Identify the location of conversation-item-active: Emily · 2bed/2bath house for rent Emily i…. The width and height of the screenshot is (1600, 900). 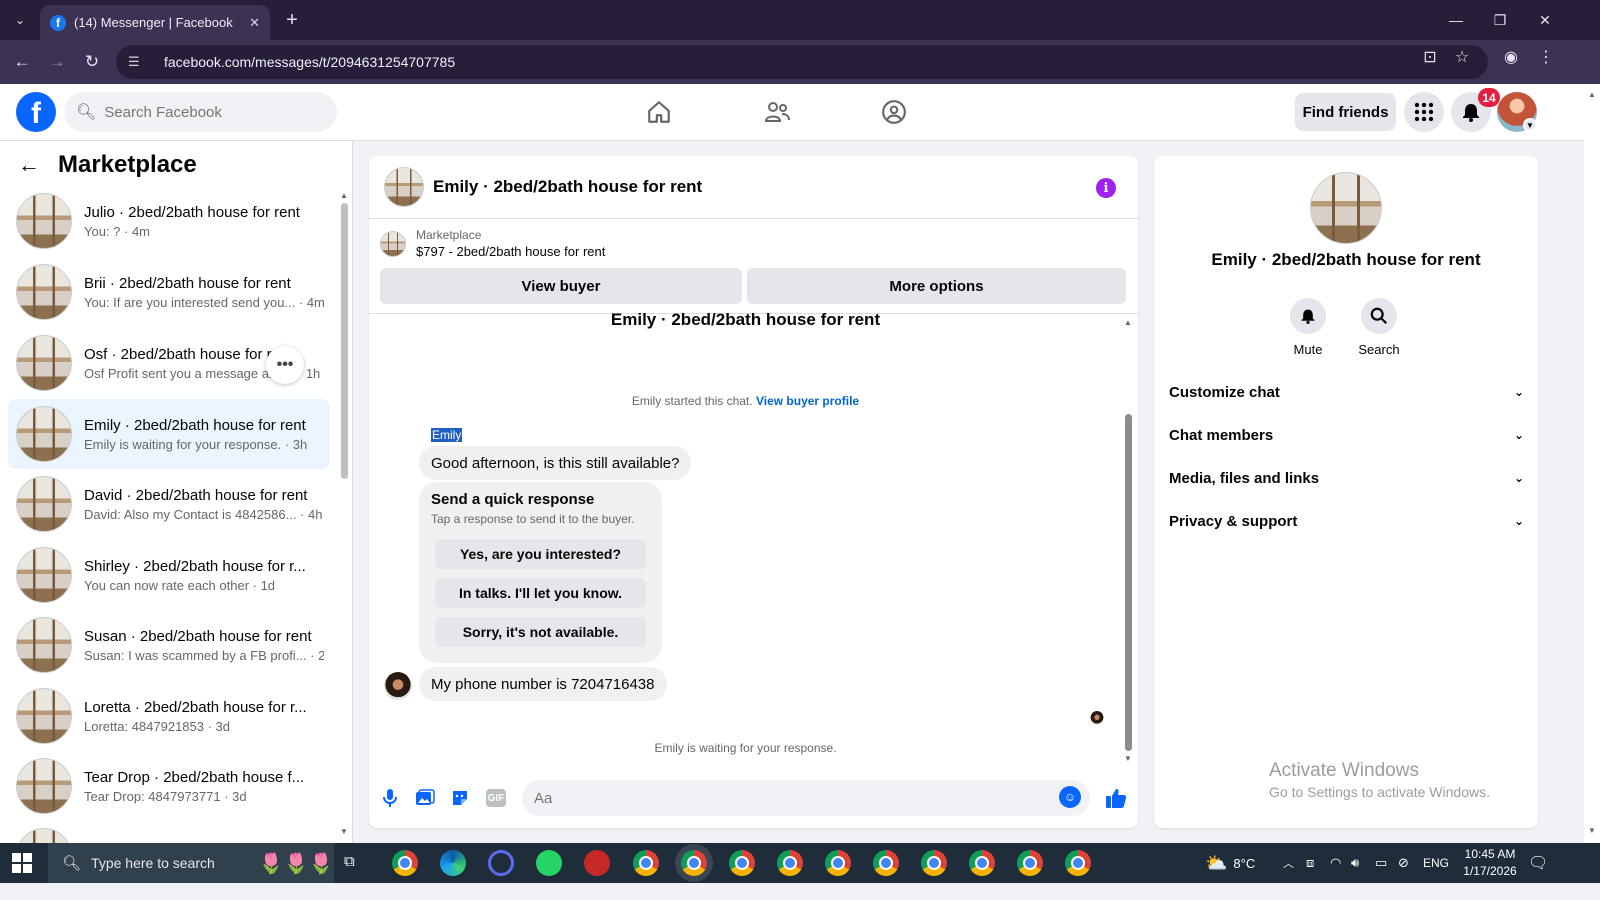
(169, 434).